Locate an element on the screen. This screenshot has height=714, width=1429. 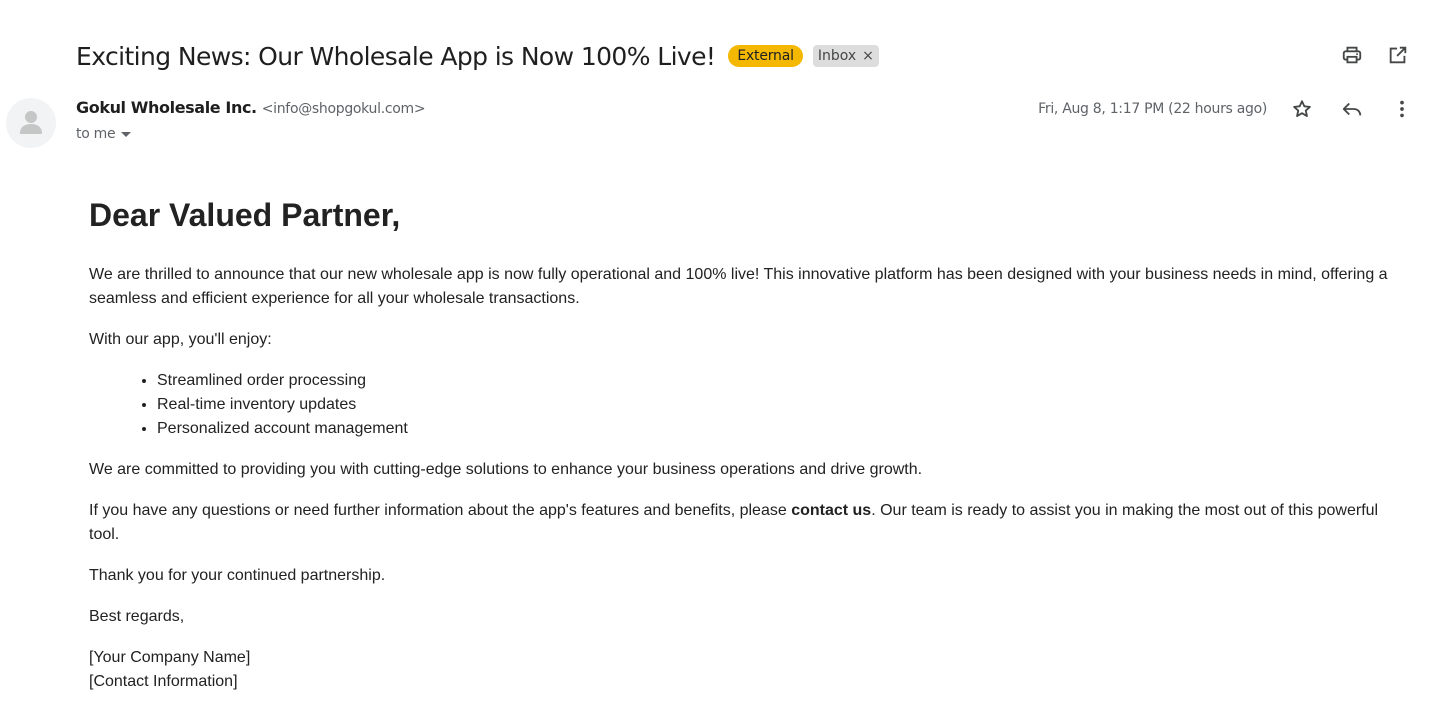
greeting-heading: Dear Valued Partner, is located at coordinates (245, 215).